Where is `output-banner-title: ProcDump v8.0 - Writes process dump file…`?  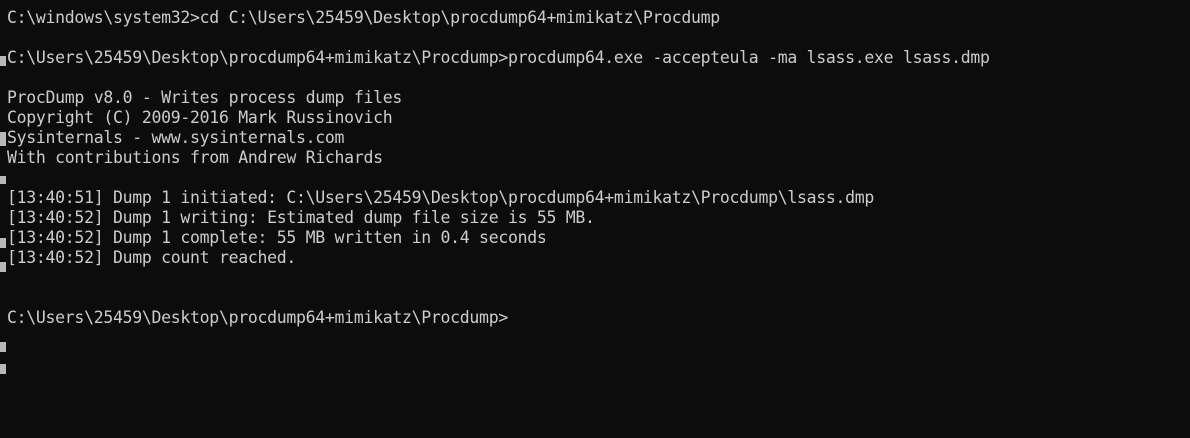
output-banner-title: ProcDump v8.0 - Writes process dump file… is located at coordinates (204, 97).